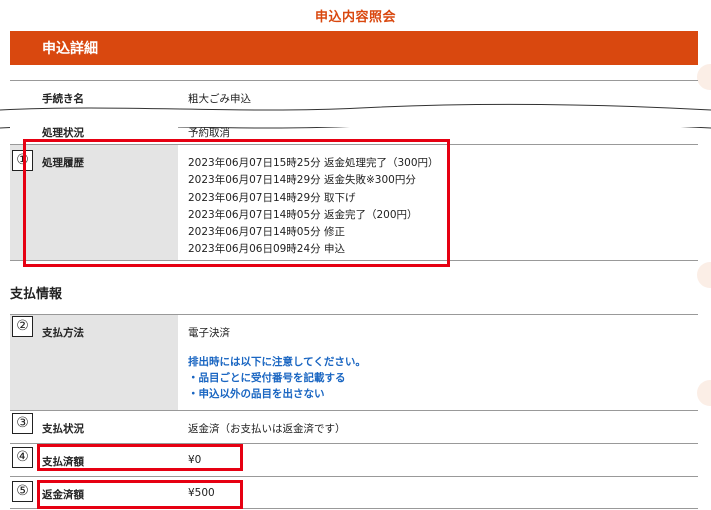  I want to click on refund-amount-value: ¥500, so click(438, 492).